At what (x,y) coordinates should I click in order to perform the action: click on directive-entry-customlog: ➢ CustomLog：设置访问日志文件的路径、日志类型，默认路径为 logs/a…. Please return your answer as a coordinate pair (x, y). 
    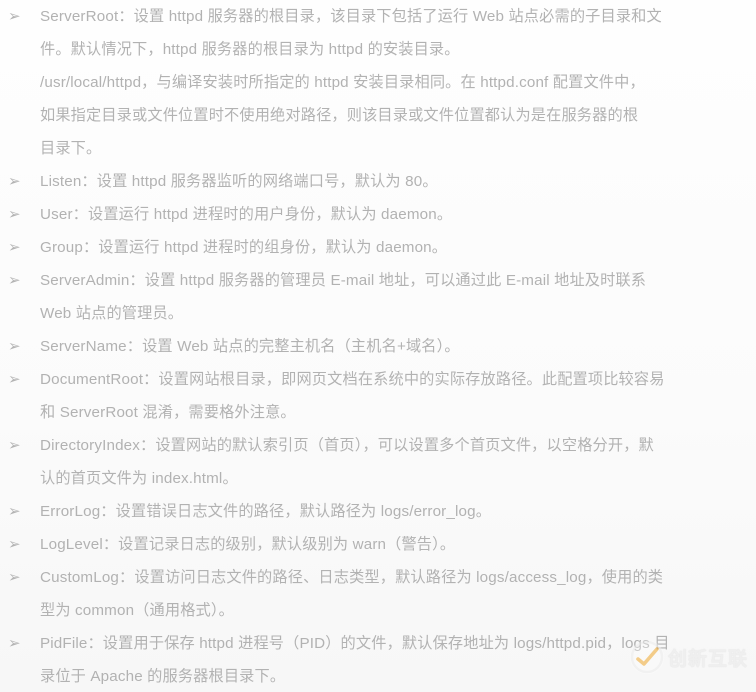
    Looking at the image, I should click on (378, 577).